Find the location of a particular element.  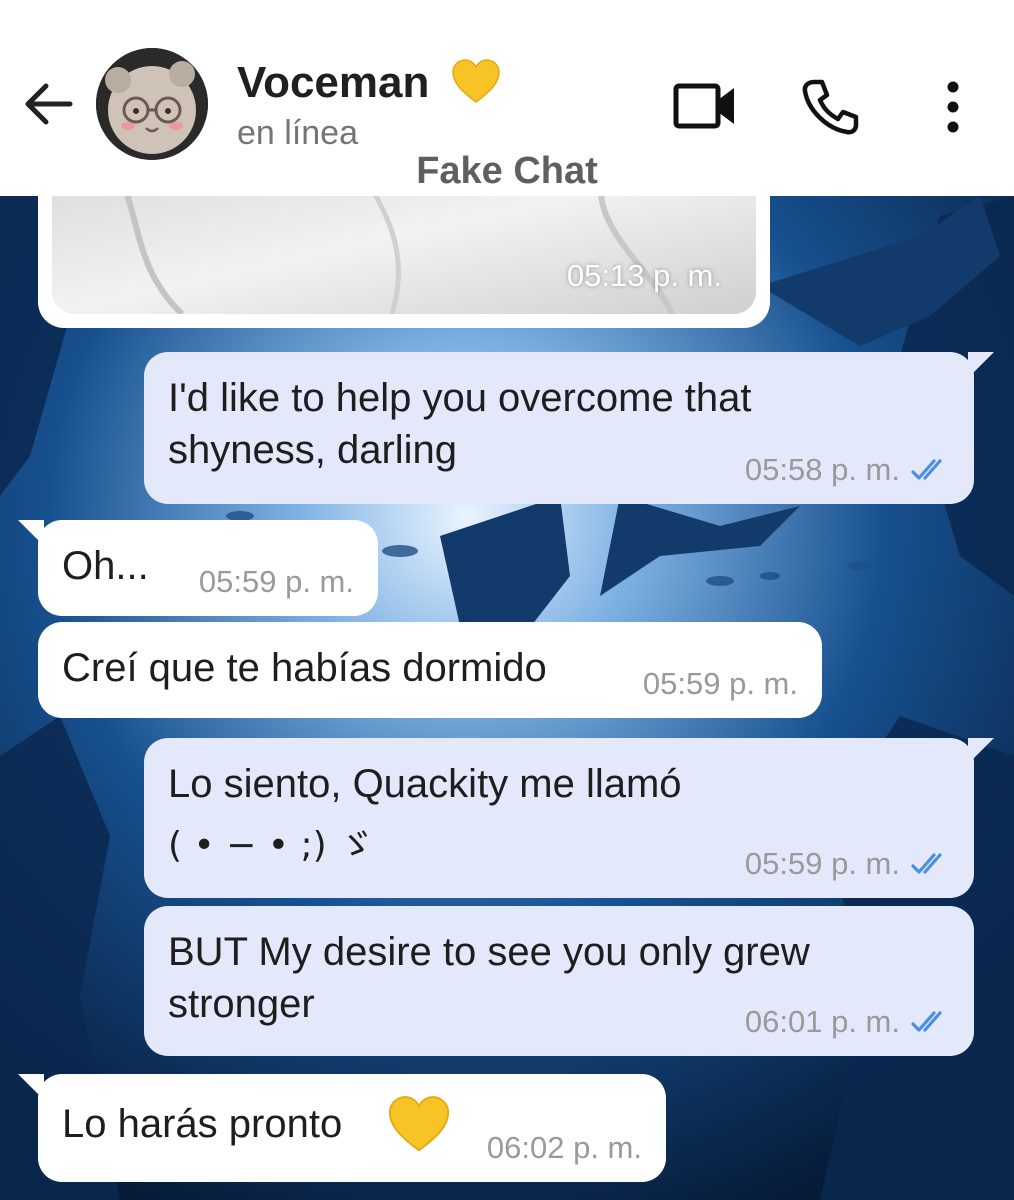

avatar is located at coordinates (152, 104).